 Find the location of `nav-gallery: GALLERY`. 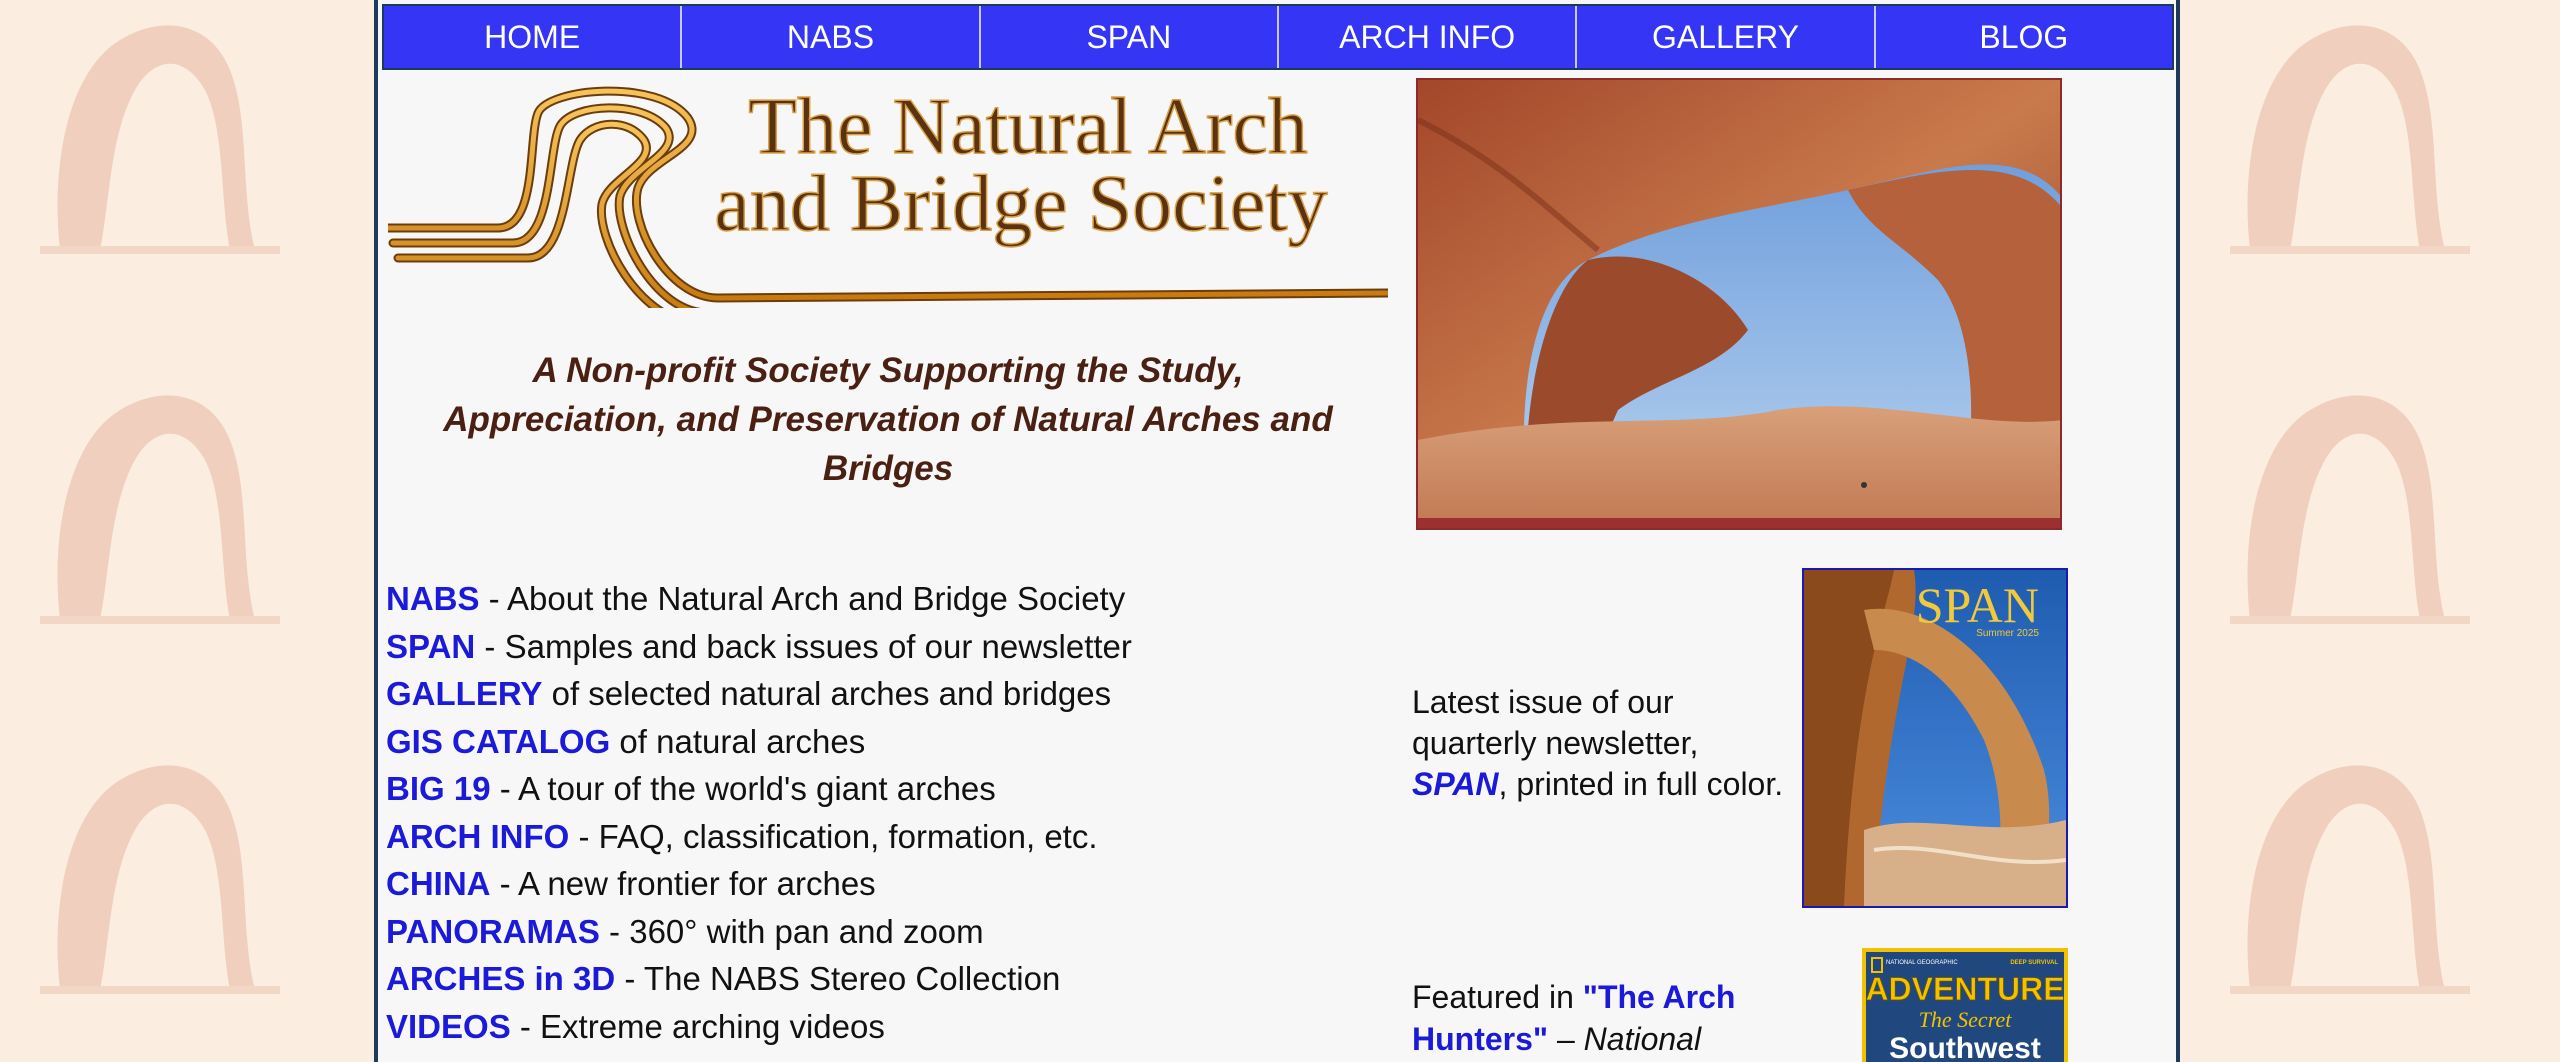

nav-gallery: GALLERY is located at coordinates (1726, 37).